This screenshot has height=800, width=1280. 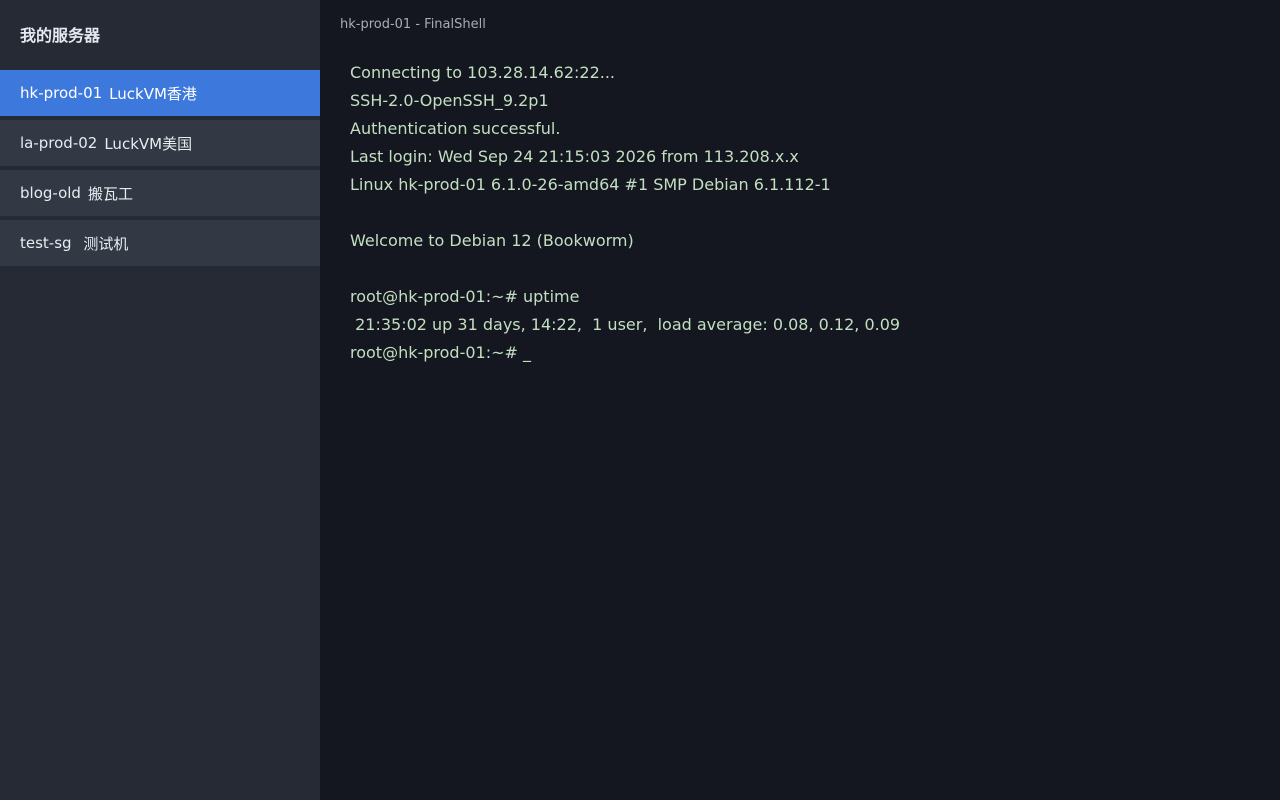 What do you see at coordinates (148, 143) in the screenshot?
I see `server-description: LuckVM美国` at bounding box center [148, 143].